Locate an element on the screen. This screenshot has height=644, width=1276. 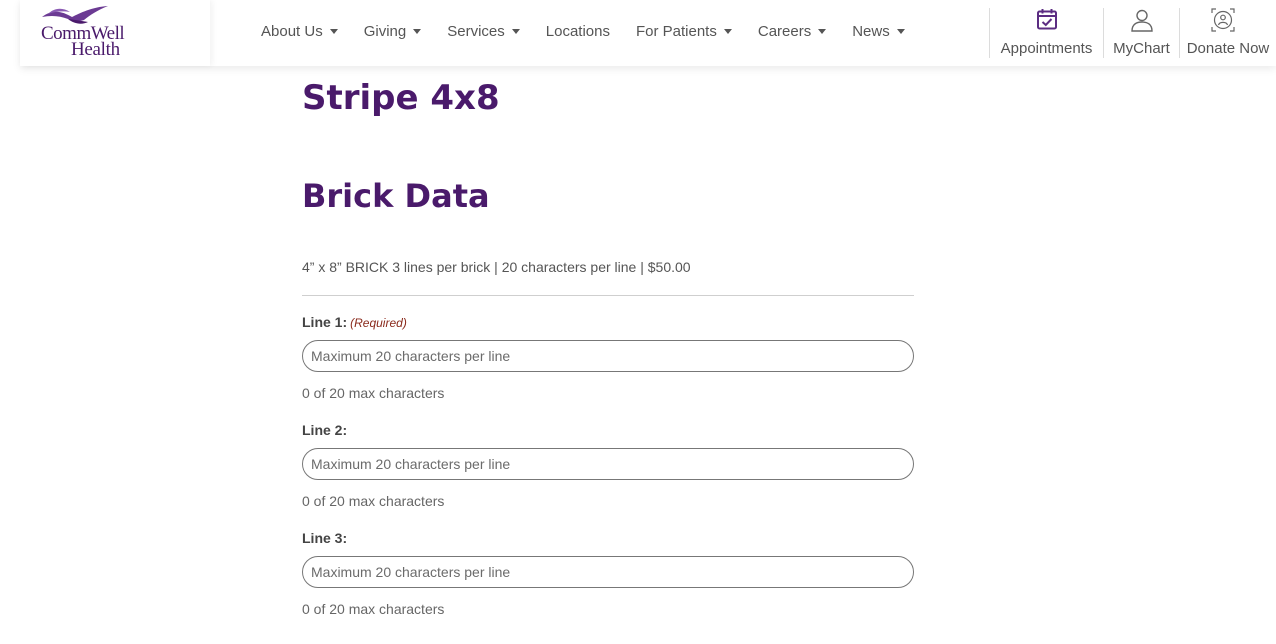
line-2-char-counter: 0 of 20 max characters is located at coordinates (373, 501).